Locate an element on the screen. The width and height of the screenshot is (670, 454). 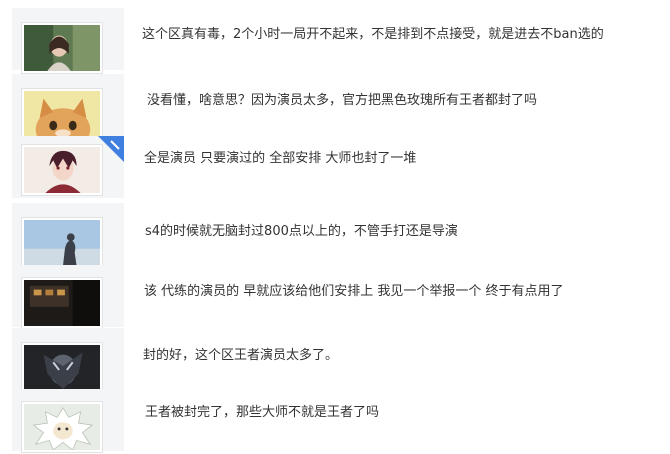
avatar-dark-anime-icon is located at coordinates (62, 368).